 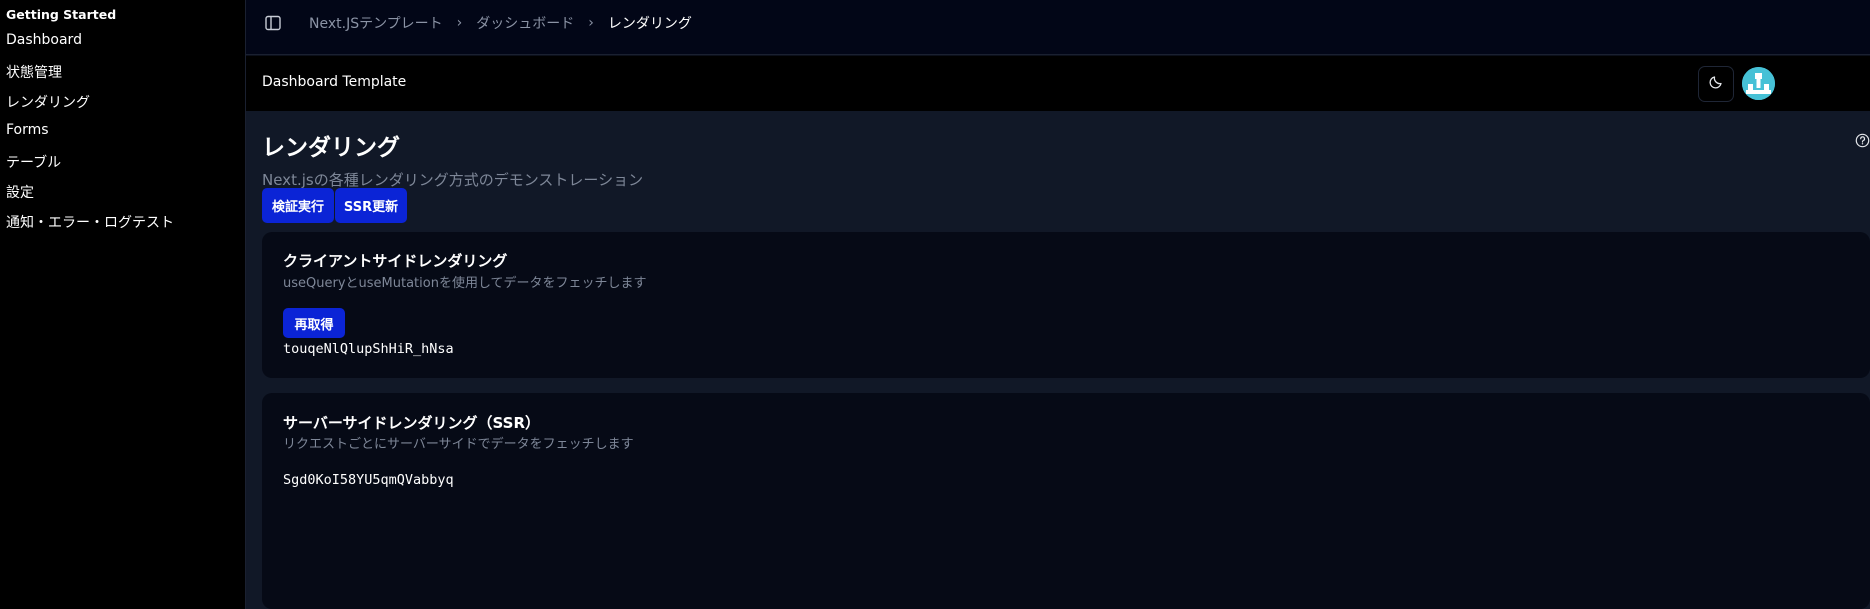 What do you see at coordinates (1862, 140) in the screenshot?
I see `help-circle-icon` at bounding box center [1862, 140].